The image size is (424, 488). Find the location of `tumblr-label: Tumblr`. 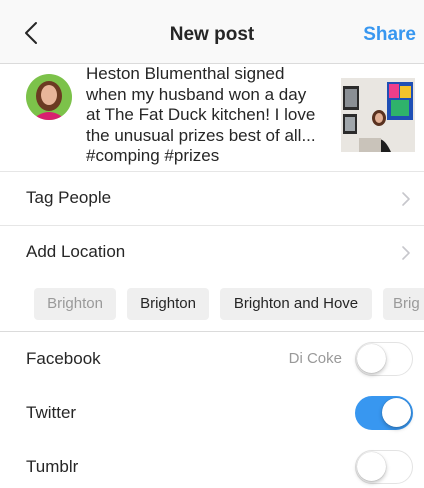

tumblr-label: Tumblr is located at coordinates (52, 466).